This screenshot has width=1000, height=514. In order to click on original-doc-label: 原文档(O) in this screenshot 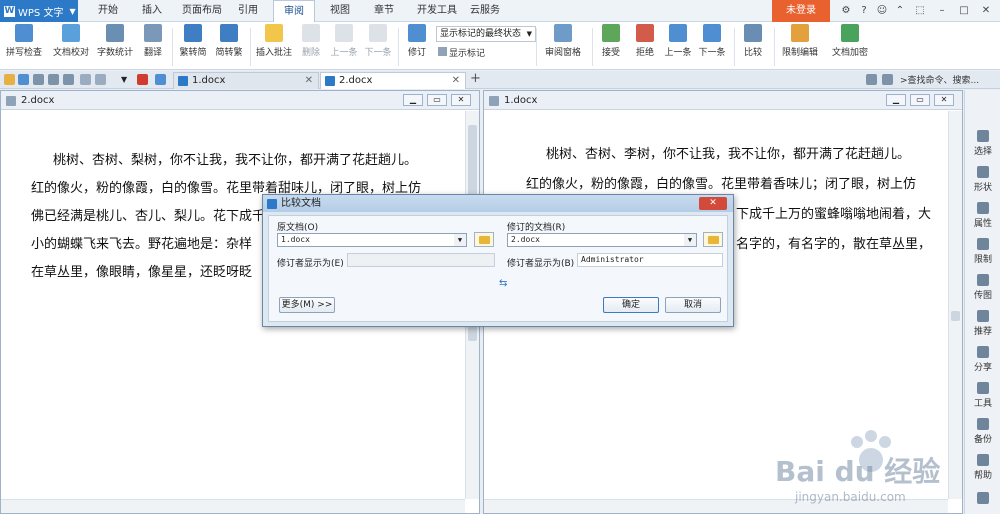, I will do `click(298, 228)`.